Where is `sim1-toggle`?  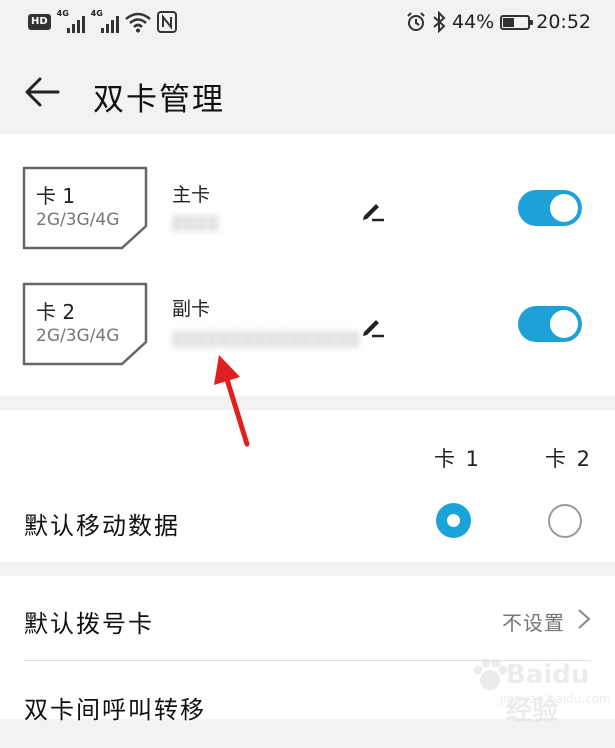
sim1-toggle is located at coordinates (550, 208).